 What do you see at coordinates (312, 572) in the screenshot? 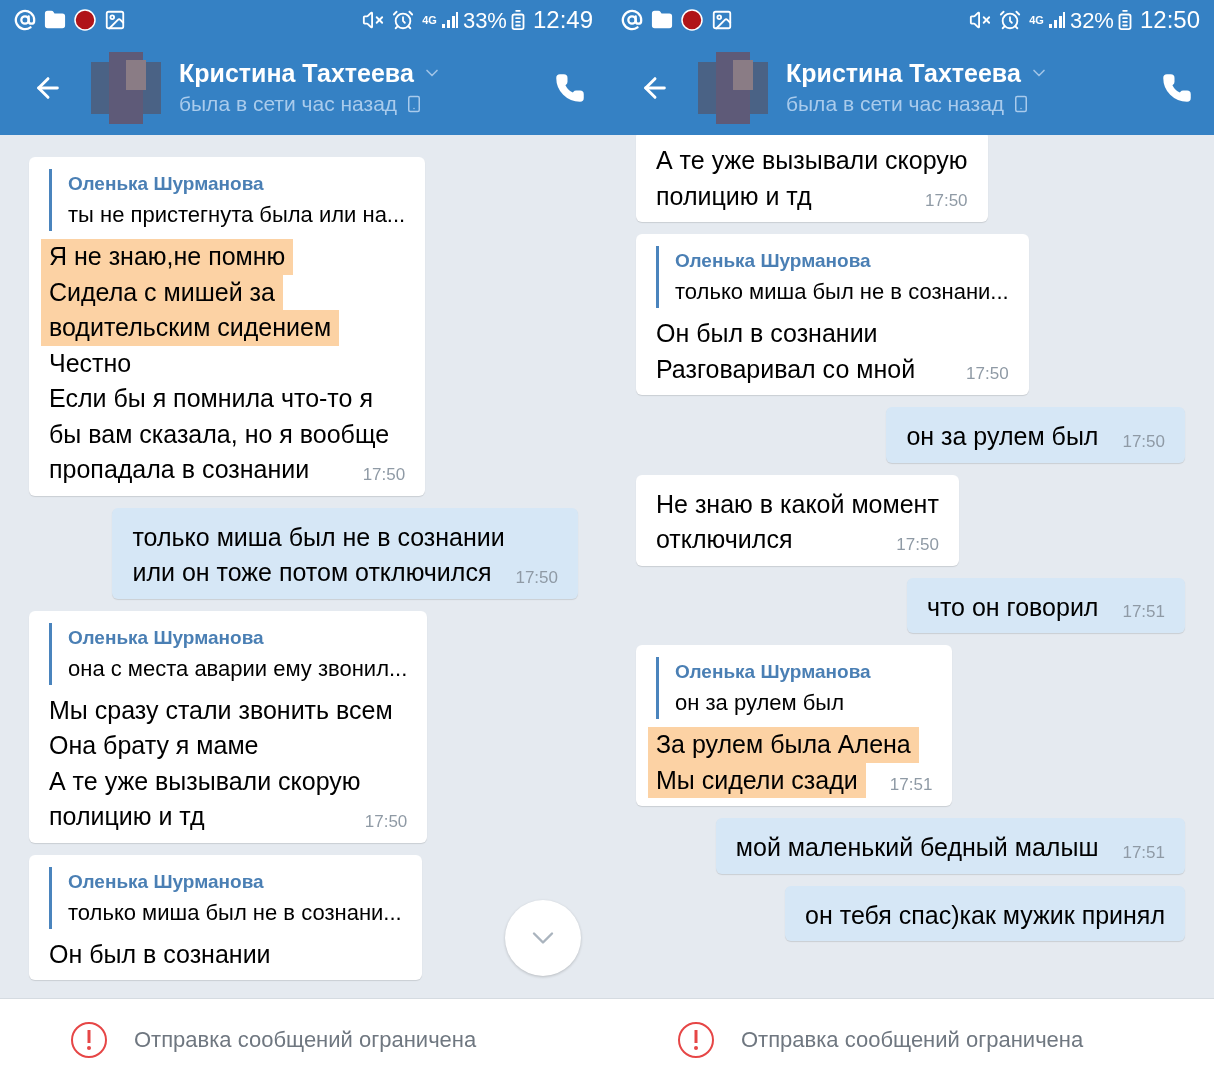
I see `message-line: или он тоже потом отключился` at bounding box center [312, 572].